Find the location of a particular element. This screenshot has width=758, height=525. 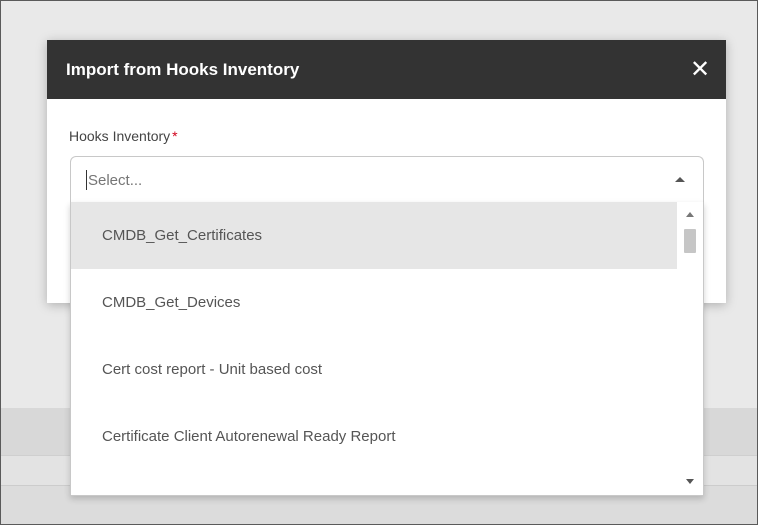

modal-title: Import from Hooks Inventory is located at coordinates (183, 69).